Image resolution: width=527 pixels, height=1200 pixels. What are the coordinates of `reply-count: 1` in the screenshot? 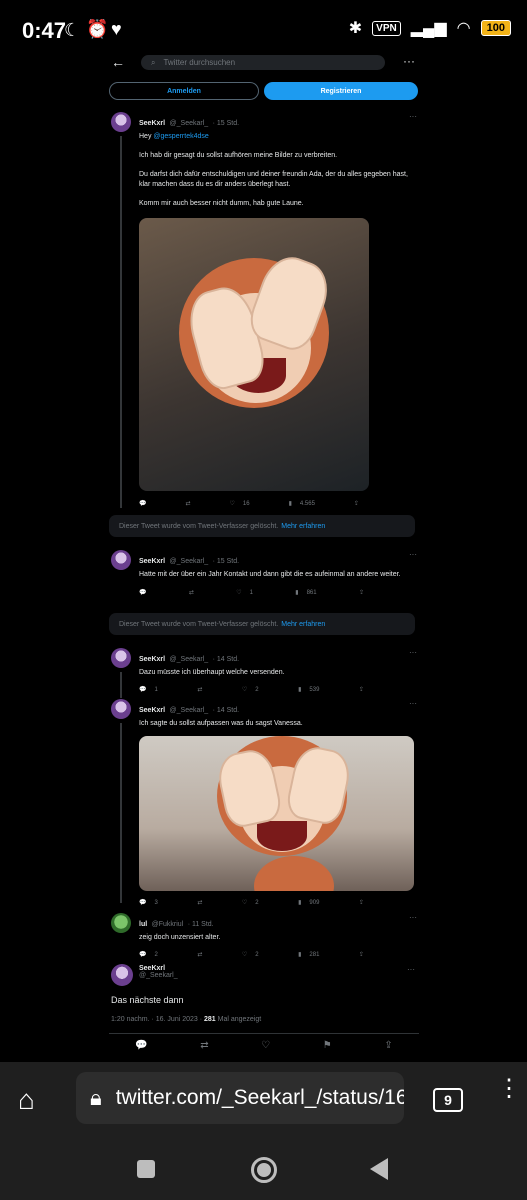 It's located at (156, 689).